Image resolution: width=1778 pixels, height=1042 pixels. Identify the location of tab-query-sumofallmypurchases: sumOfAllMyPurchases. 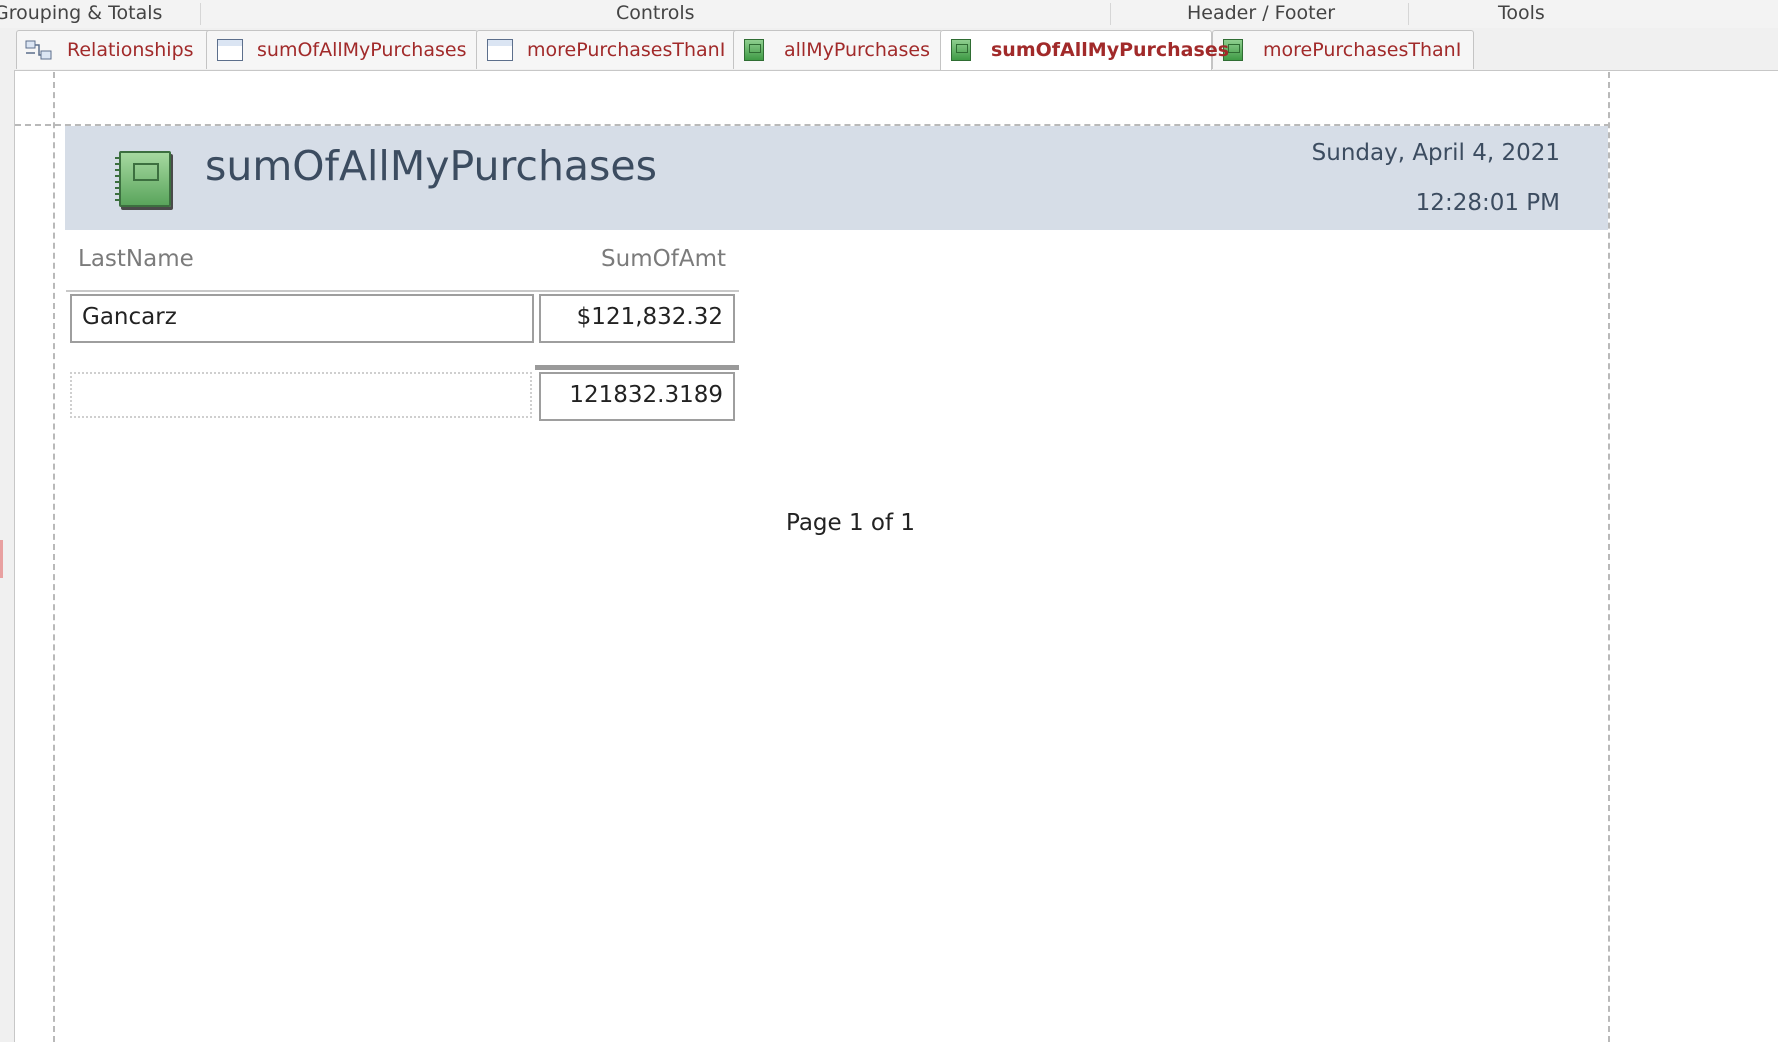
(342, 49).